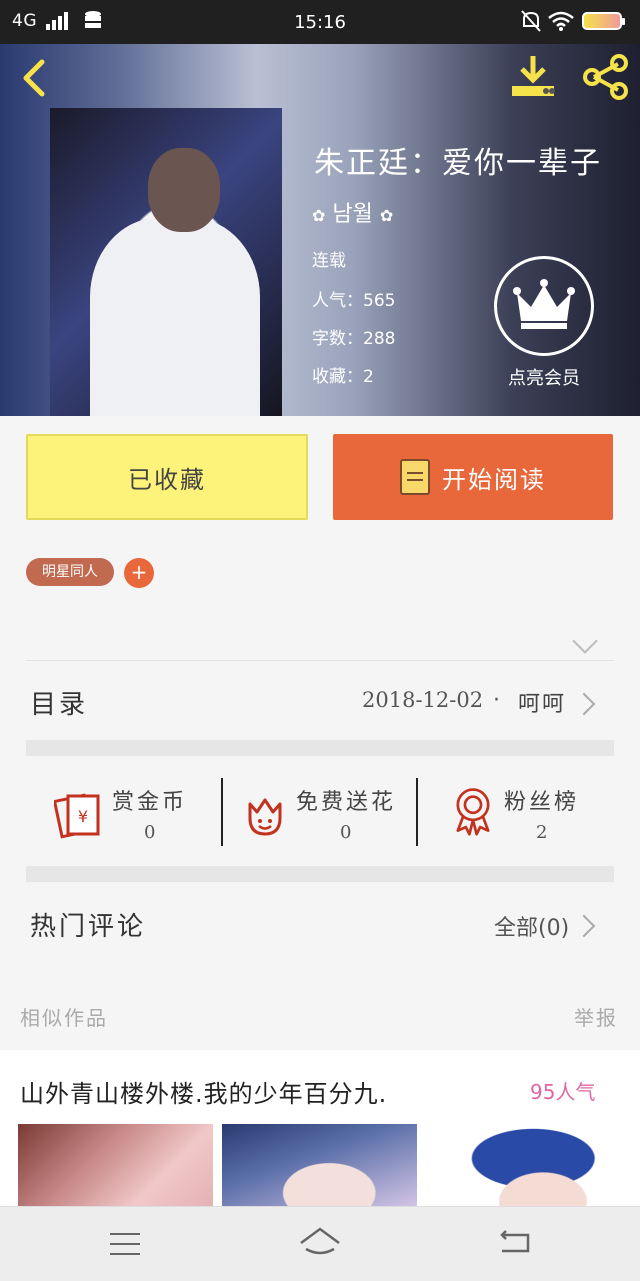 The width and height of the screenshot is (640, 1281). What do you see at coordinates (320, 660) in the screenshot?
I see `divider` at bounding box center [320, 660].